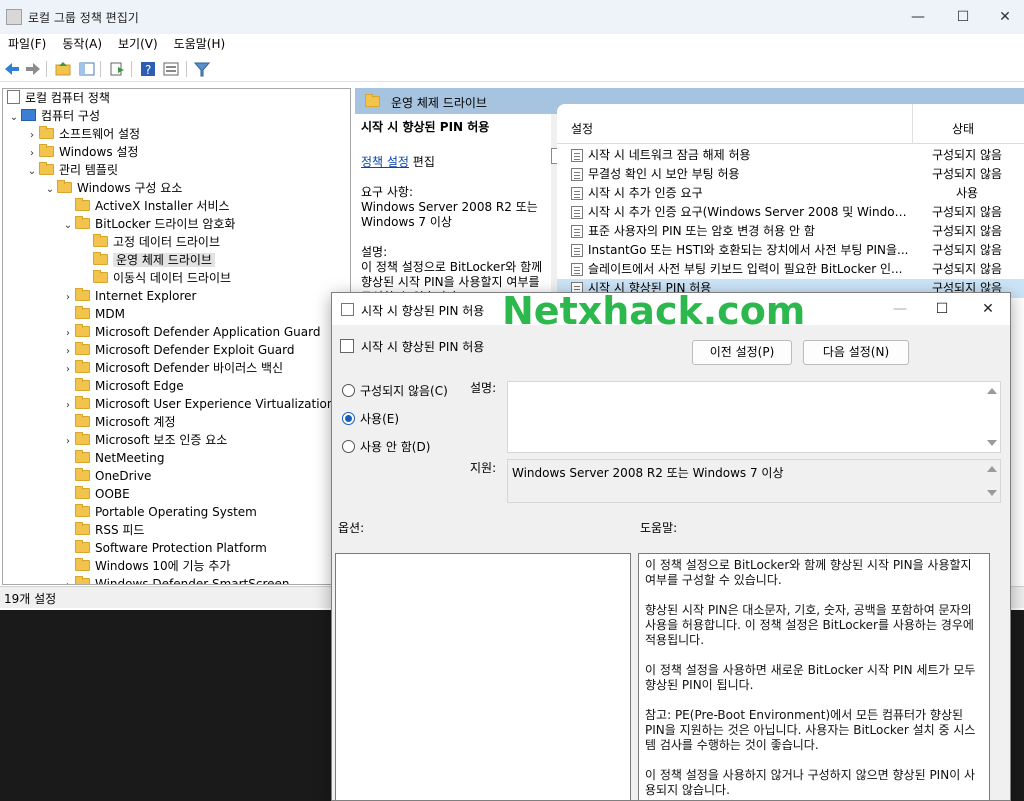  I want to click on tree-item: Portable Operating System, so click(159, 512).